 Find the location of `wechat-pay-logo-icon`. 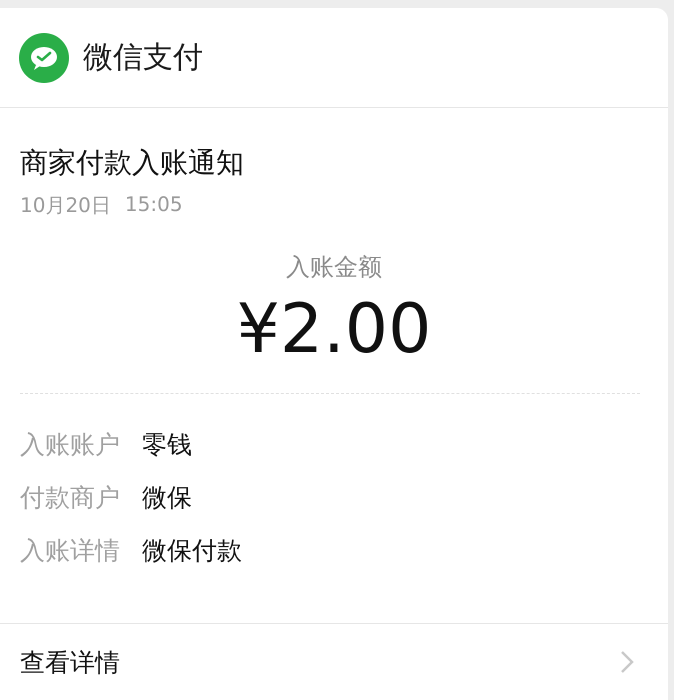

wechat-pay-logo-icon is located at coordinates (44, 57).